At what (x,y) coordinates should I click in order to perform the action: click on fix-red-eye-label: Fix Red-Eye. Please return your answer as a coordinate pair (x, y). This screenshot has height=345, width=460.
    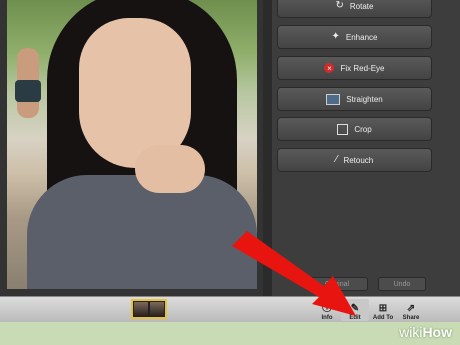
    Looking at the image, I should click on (362, 68).